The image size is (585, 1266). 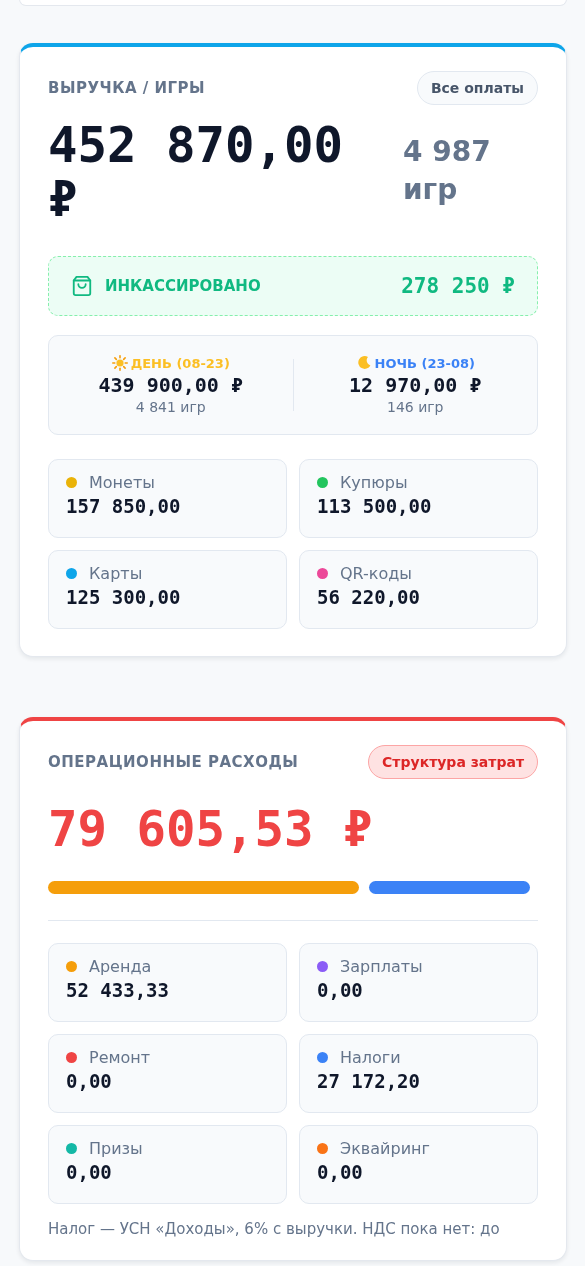 What do you see at coordinates (375, 506) in the screenshot?
I see `tile-amount: 113 500,00` at bounding box center [375, 506].